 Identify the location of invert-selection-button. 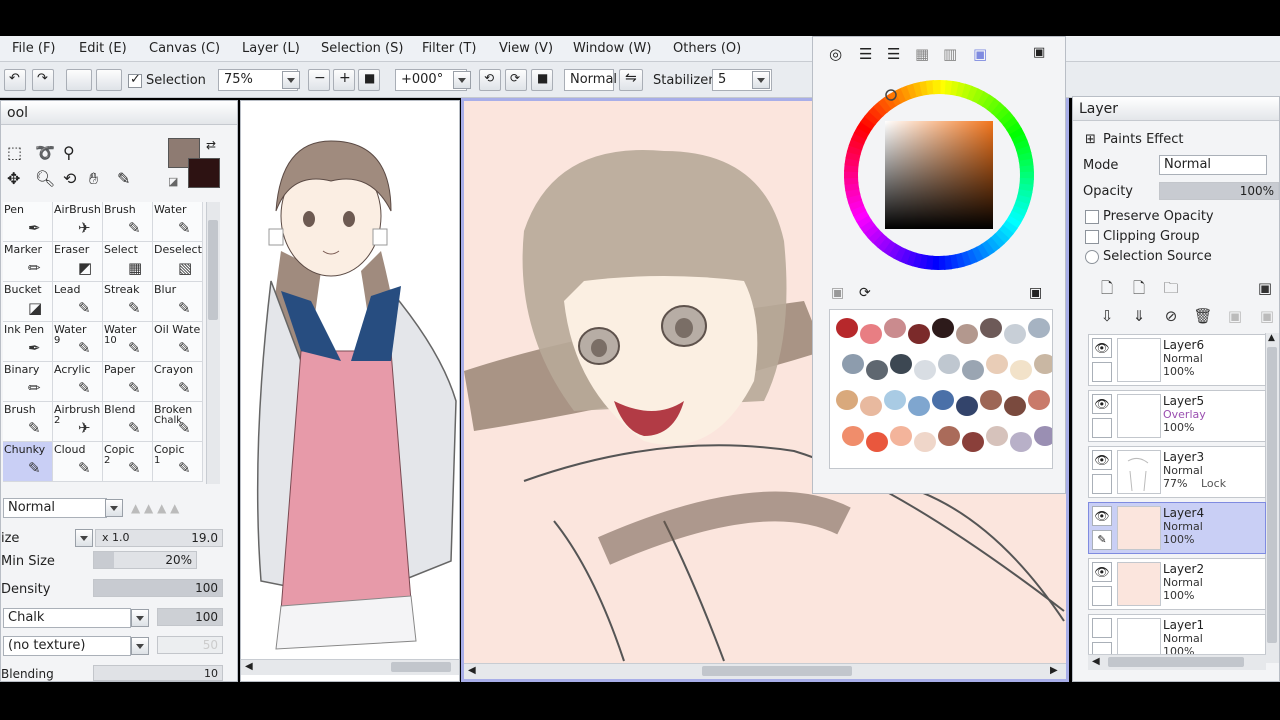
(109, 80).